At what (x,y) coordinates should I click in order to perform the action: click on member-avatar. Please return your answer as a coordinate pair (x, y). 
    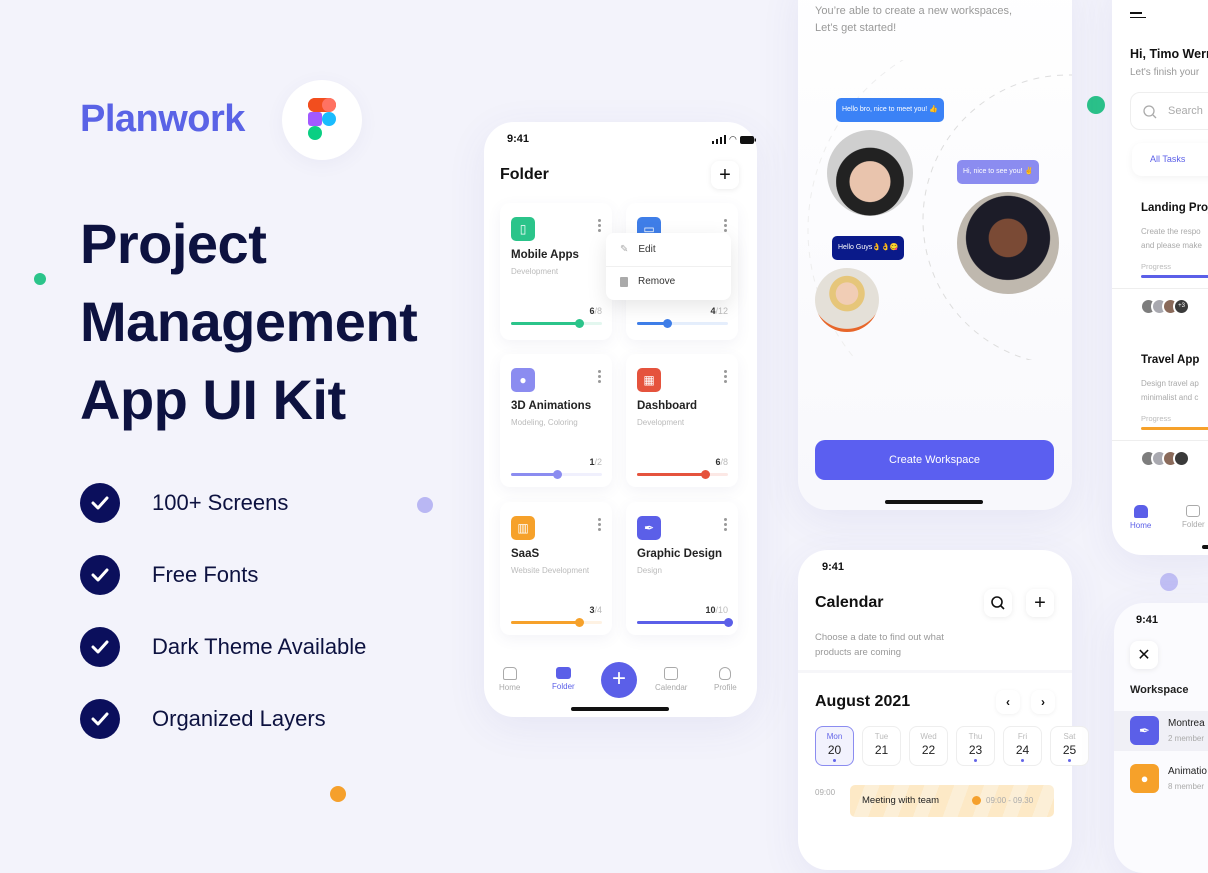
    Looking at the image, I should click on (1181, 458).